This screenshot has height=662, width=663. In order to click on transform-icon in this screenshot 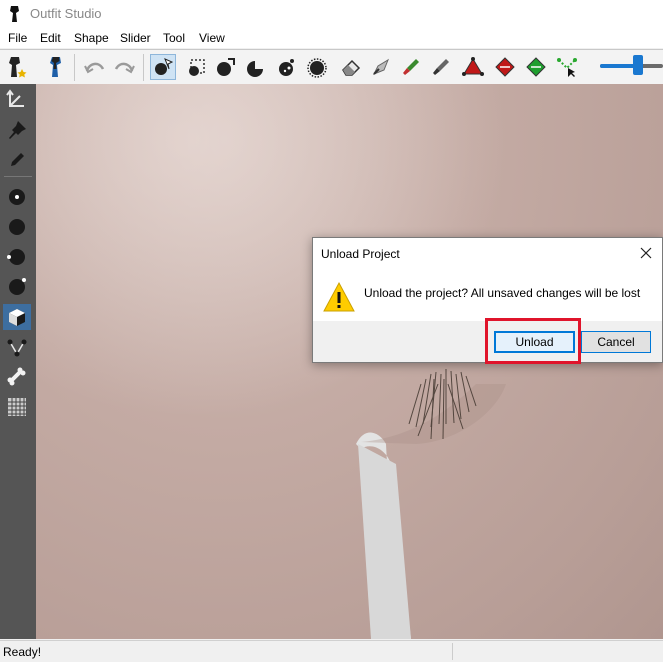, I will do `click(197, 67)`.